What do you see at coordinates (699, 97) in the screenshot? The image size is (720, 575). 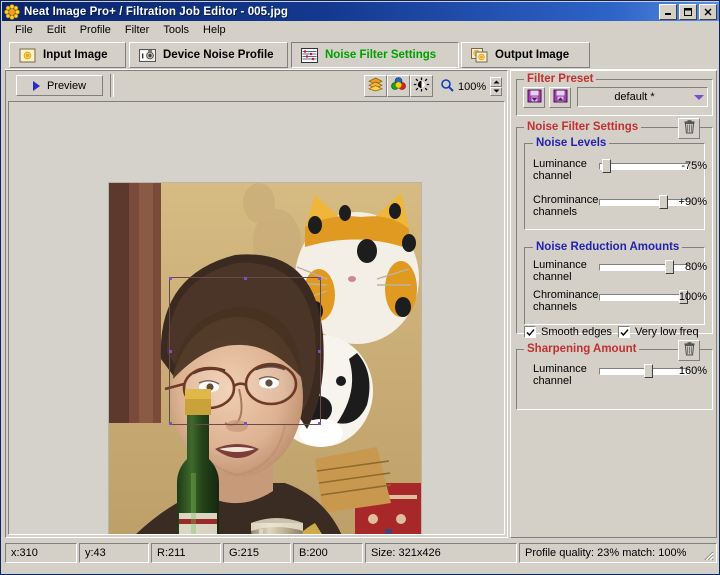 I see `chevron-down-icon` at bounding box center [699, 97].